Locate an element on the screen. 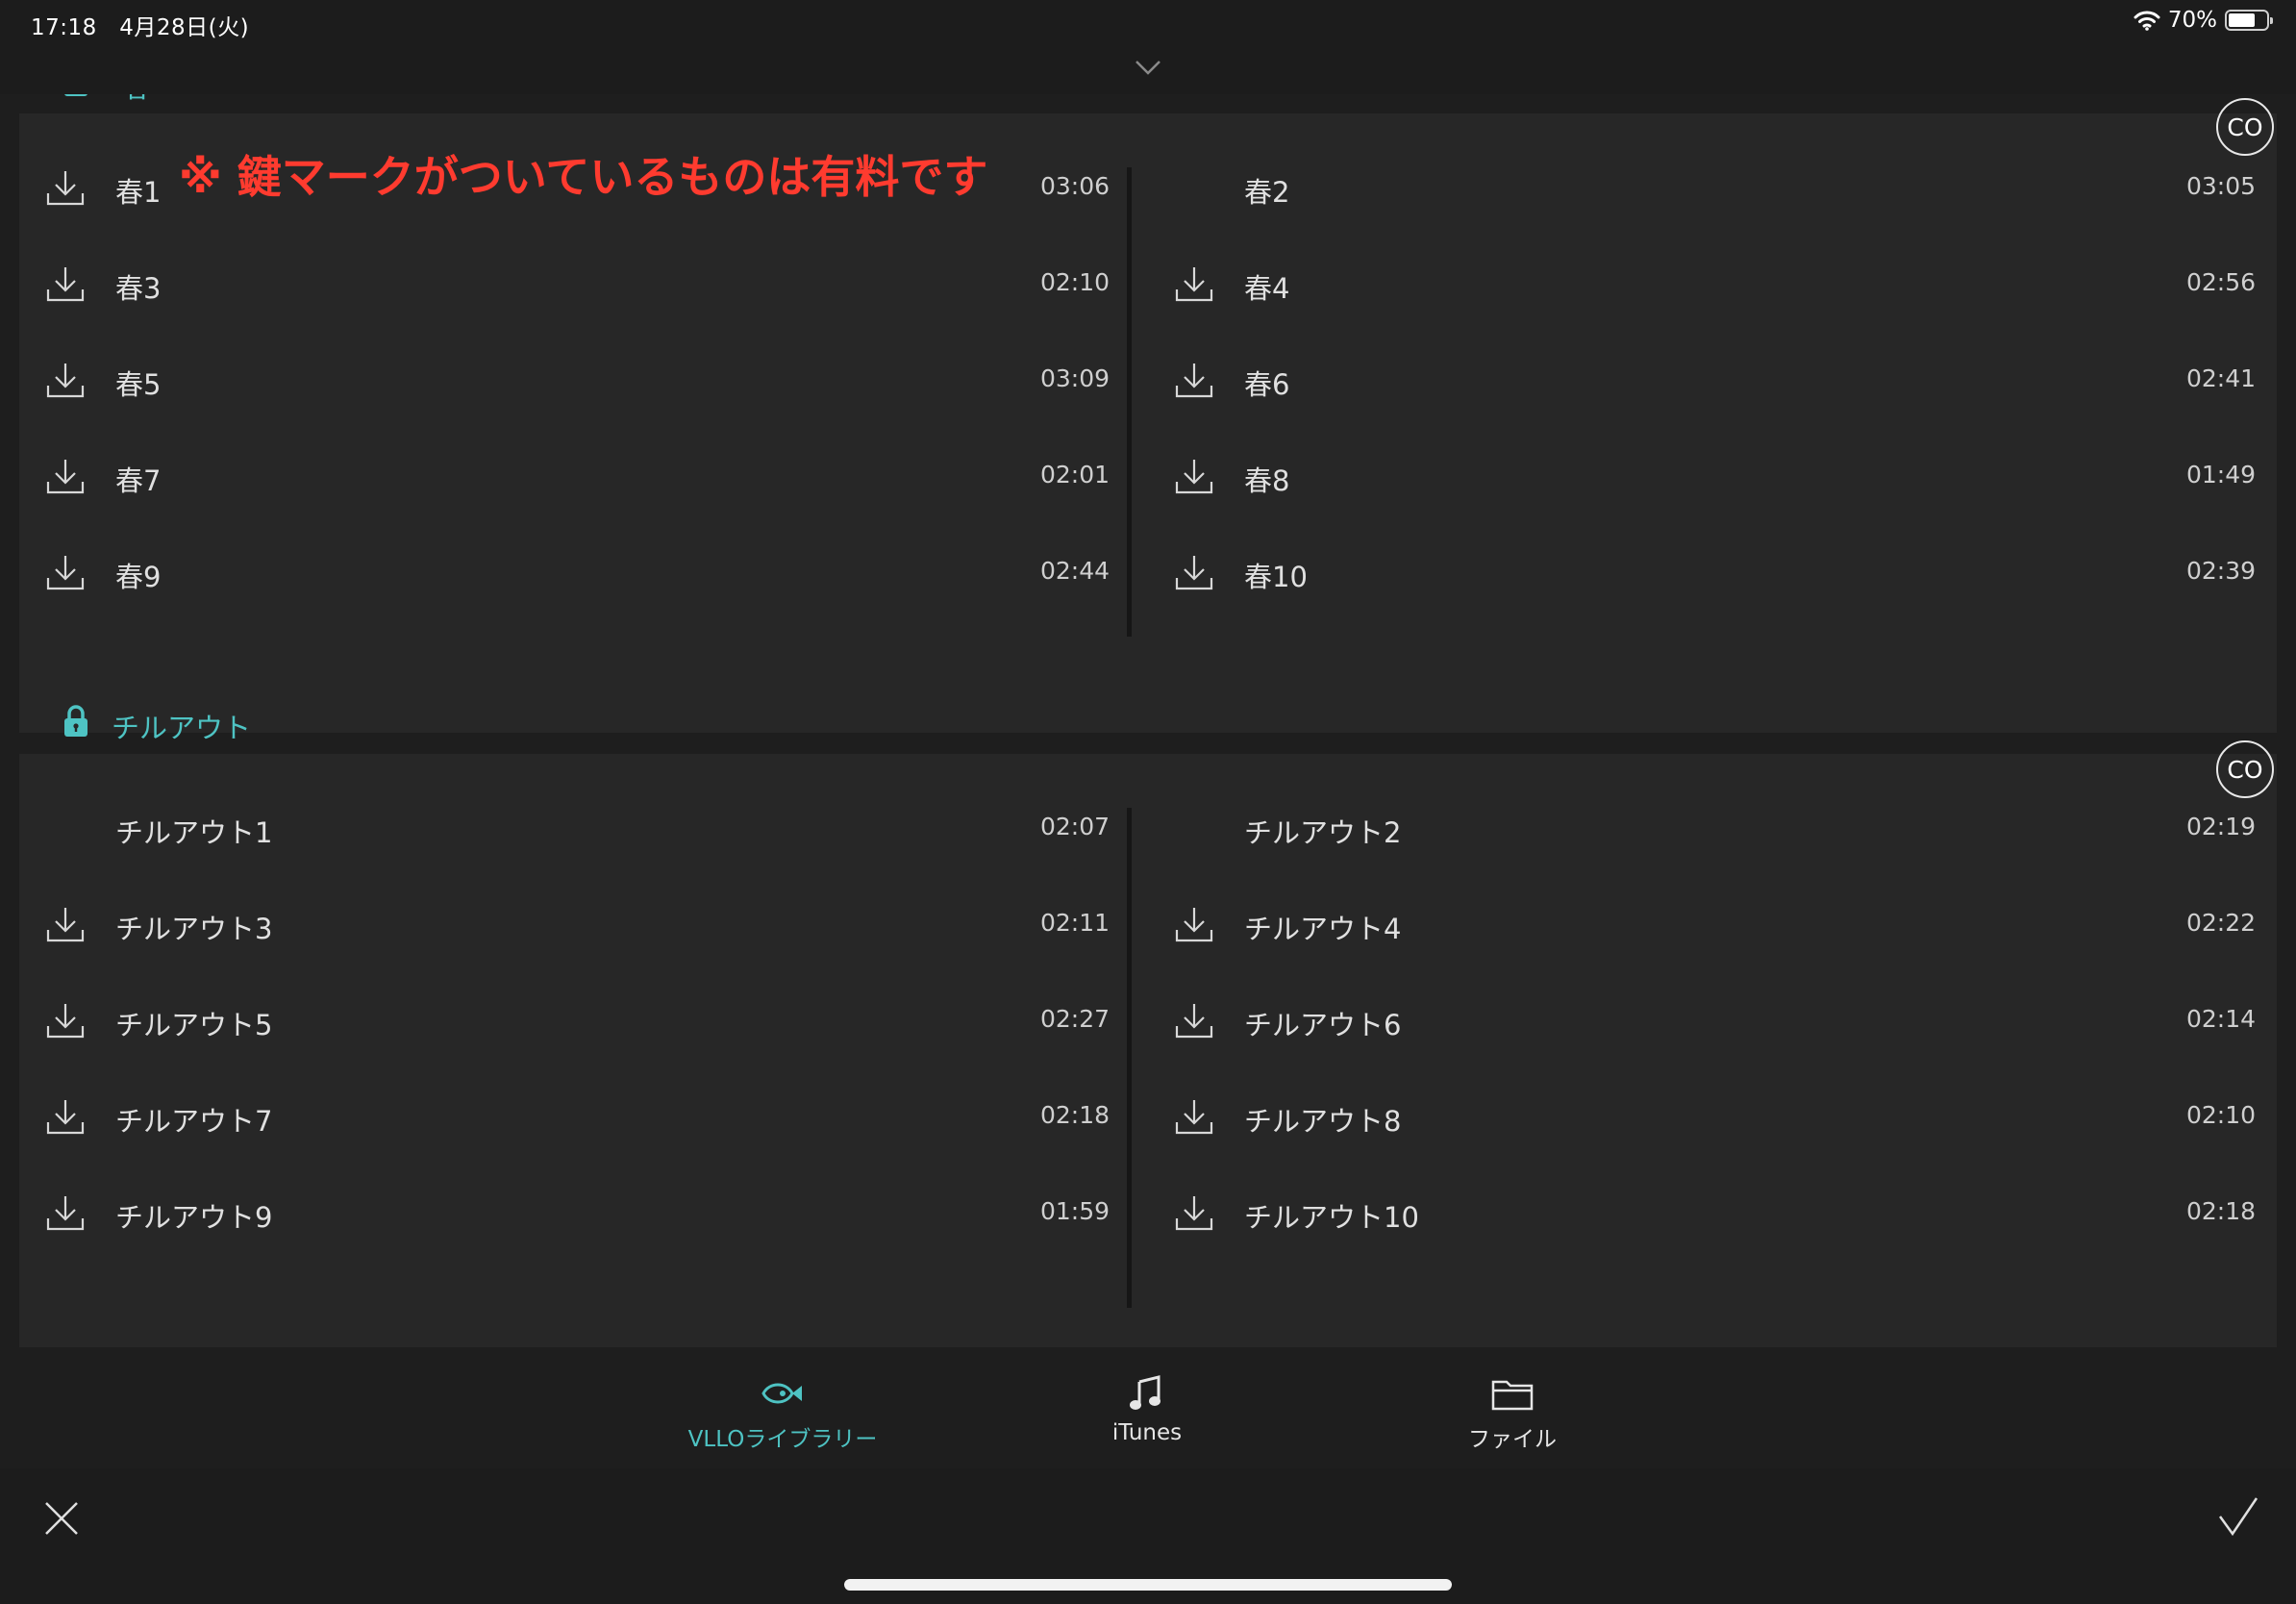 This screenshot has height=1604, width=2296. track-row: 春7 02:01 is located at coordinates (573, 475).